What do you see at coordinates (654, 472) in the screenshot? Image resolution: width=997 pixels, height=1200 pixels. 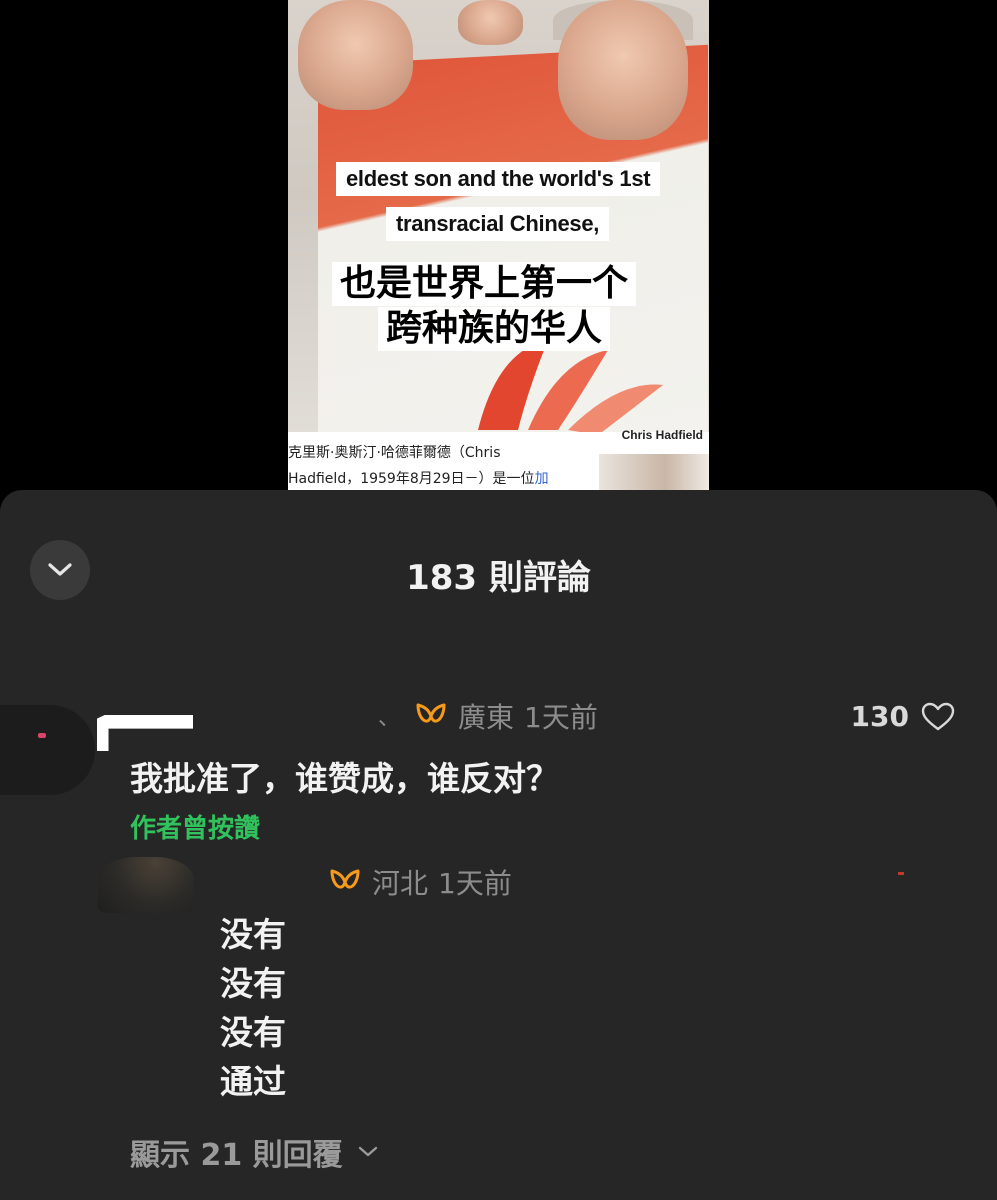 I see `wiki-thumbnail` at bounding box center [654, 472].